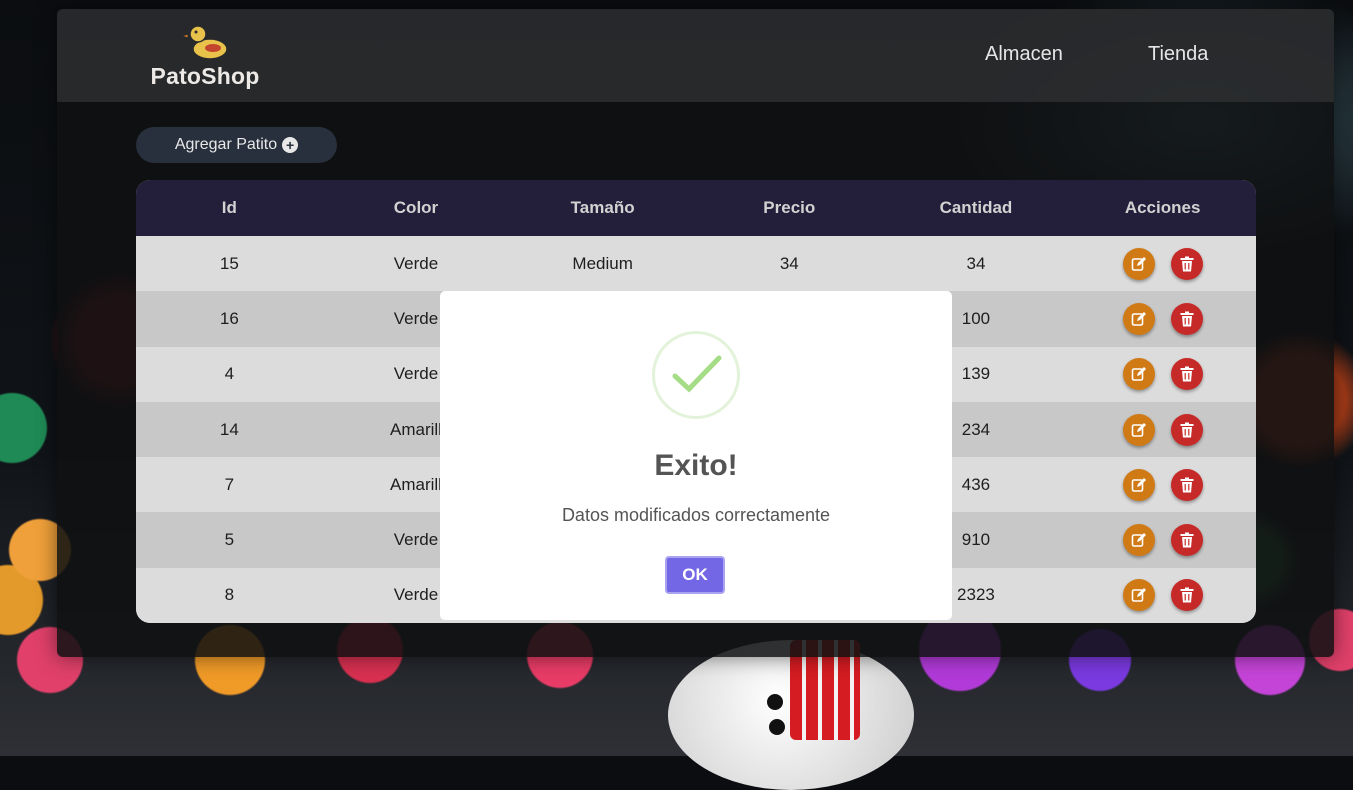 The height and width of the screenshot is (790, 1353). I want to click on success-circle, so click(696, 375).